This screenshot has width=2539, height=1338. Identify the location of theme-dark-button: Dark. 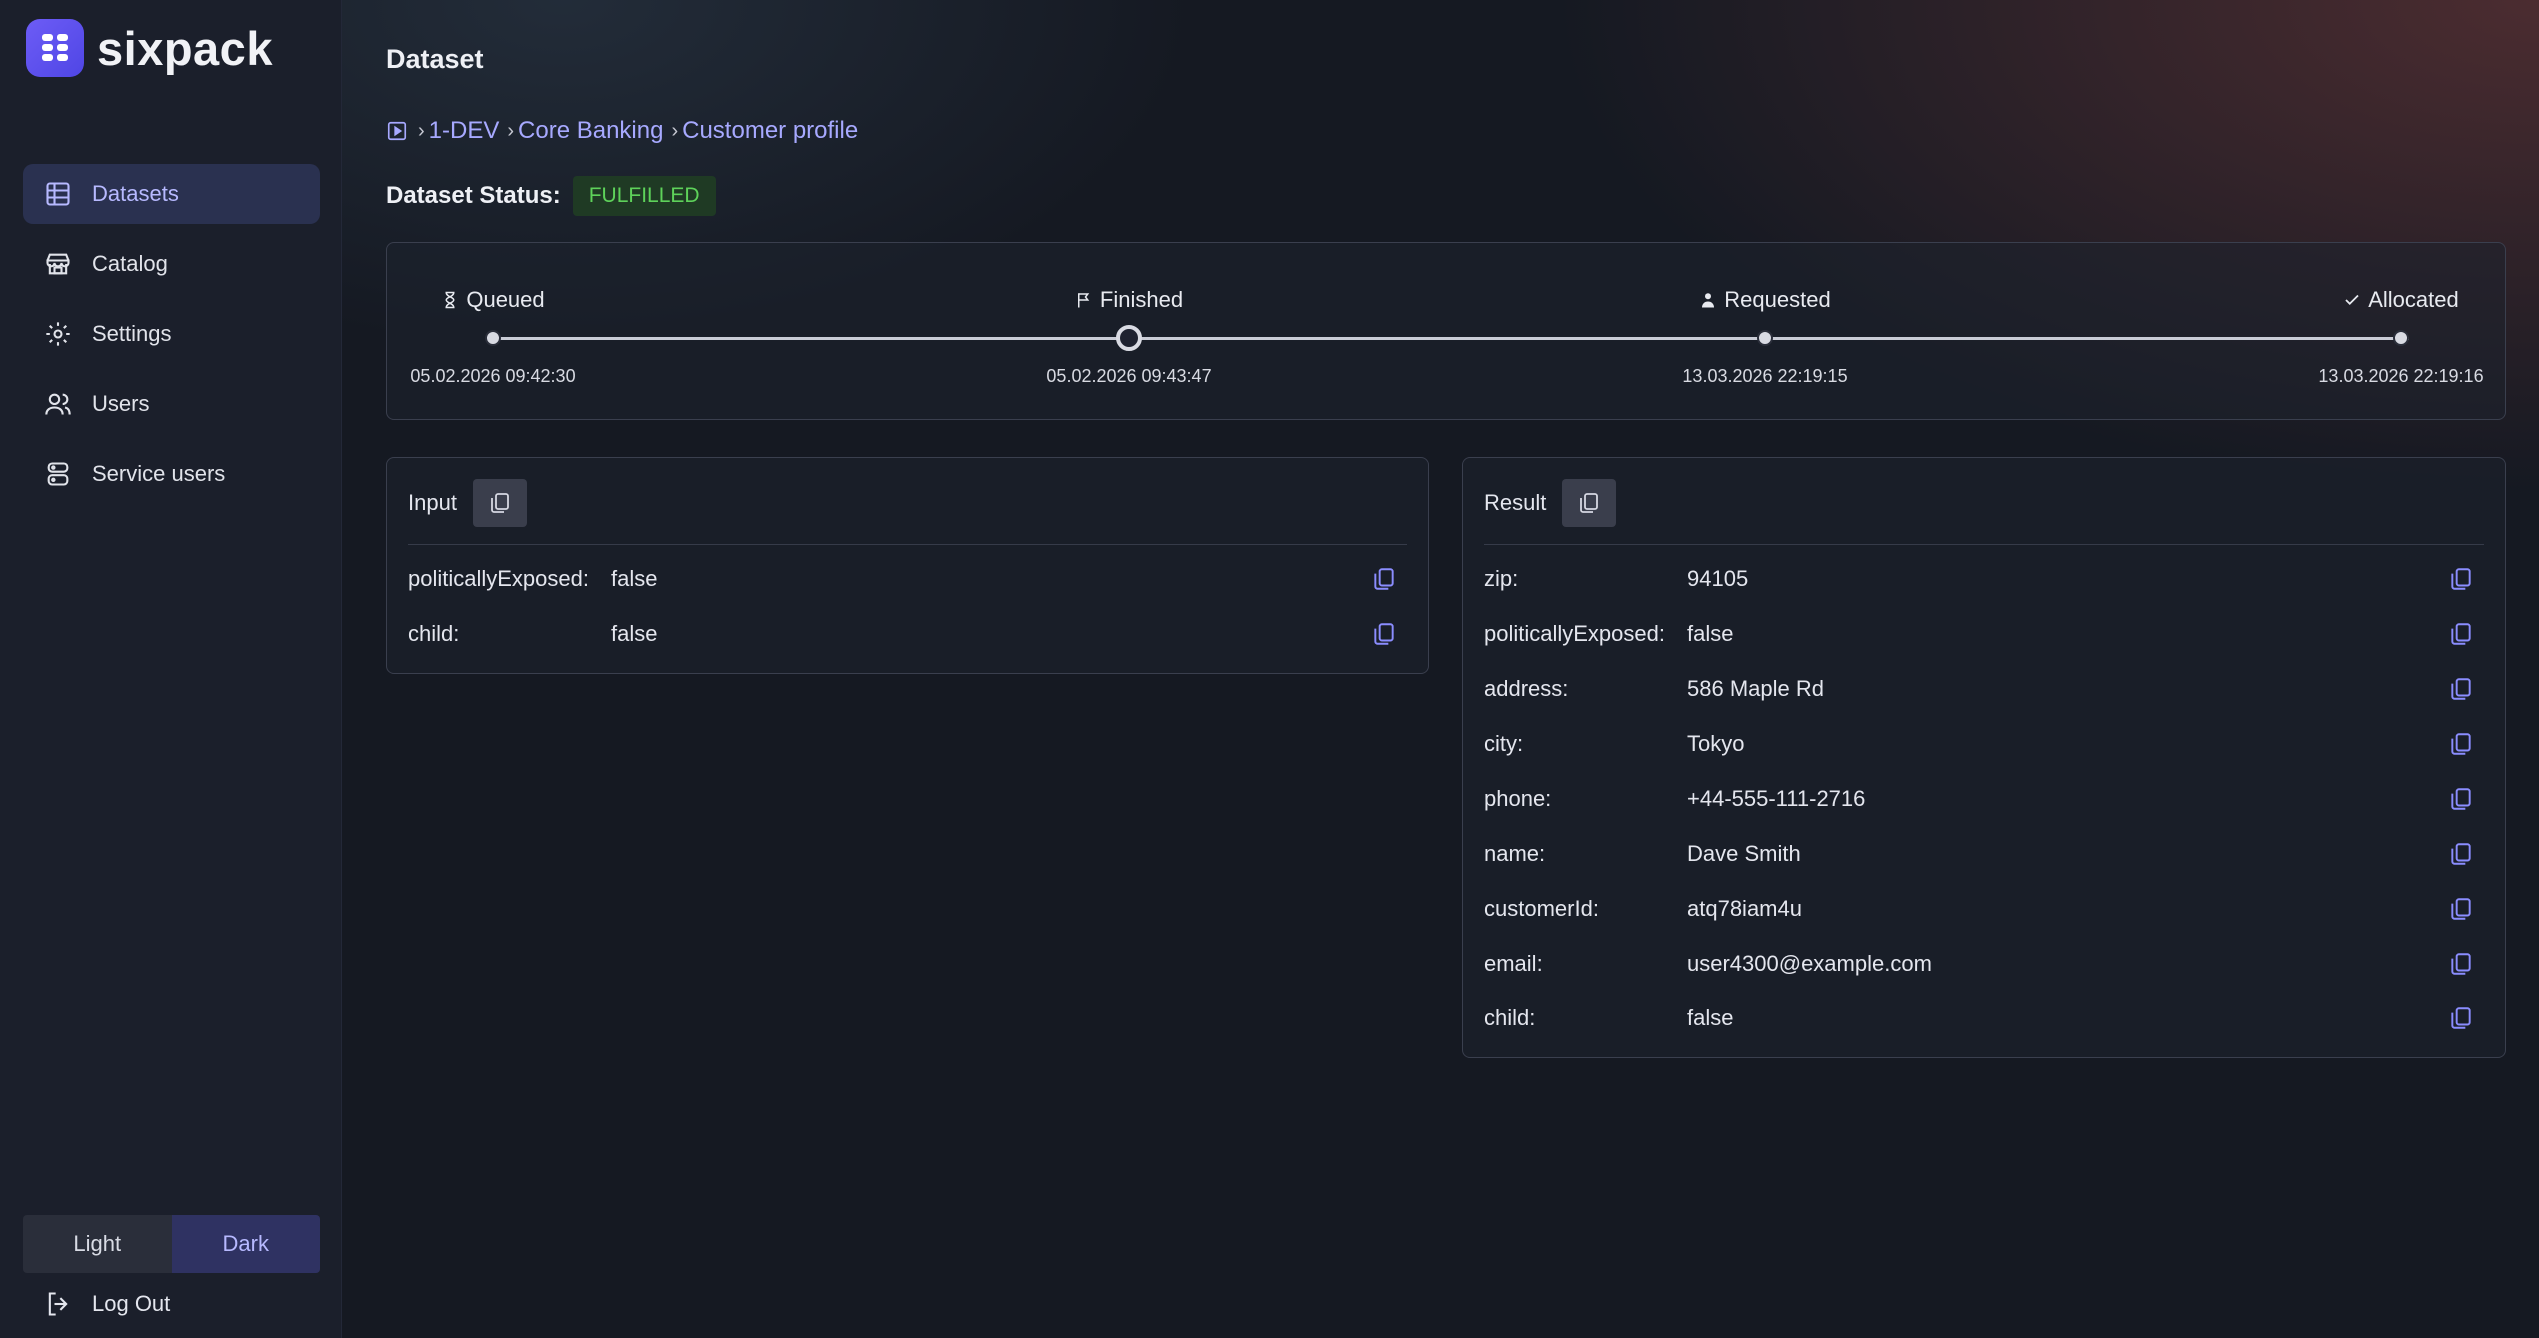
(245, 1244).